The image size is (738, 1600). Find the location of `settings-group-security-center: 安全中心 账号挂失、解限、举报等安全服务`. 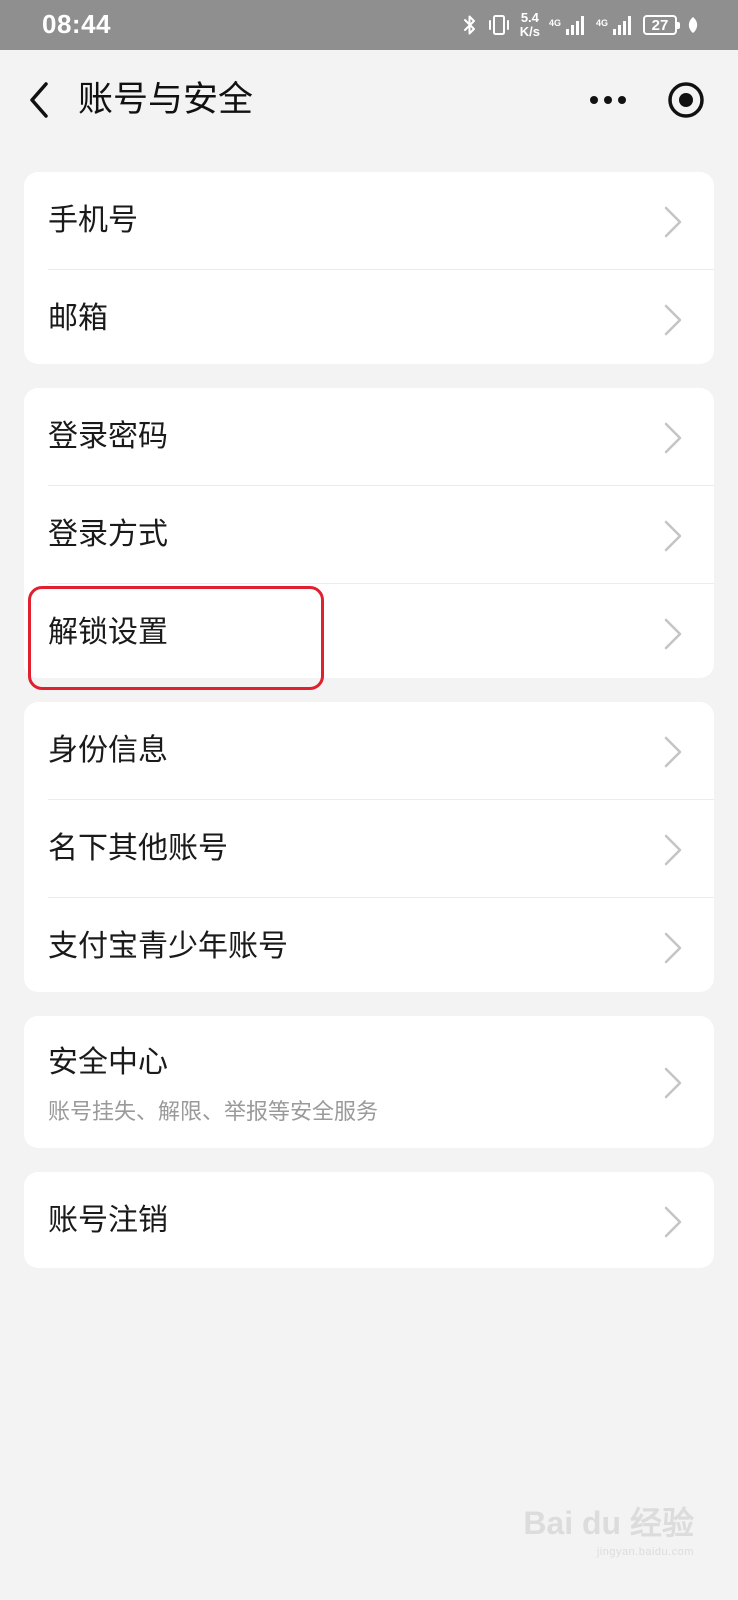

settings-group-security-center: 安全中心 账号挂失、解限、举报等安全服务 is located at coordinates (369, 1082).